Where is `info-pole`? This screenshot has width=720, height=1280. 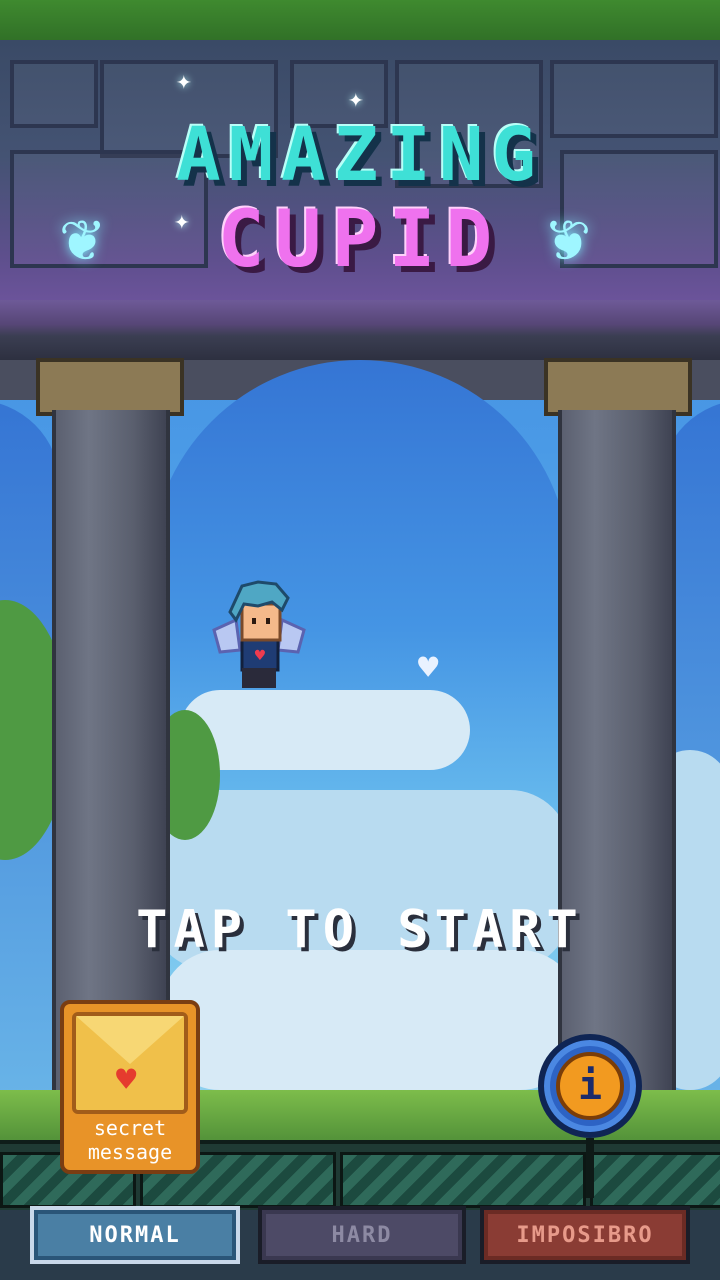
info-pole is located at coordinates (590, 1168).